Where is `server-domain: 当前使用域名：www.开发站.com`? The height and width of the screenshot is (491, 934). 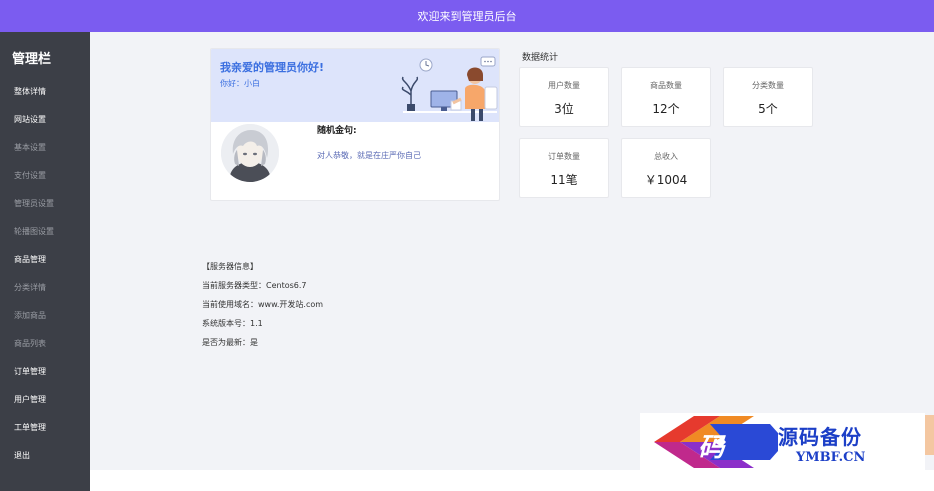
server-domain: 当前使用域名：www.开发站.com is located at coordinates (263, 304).